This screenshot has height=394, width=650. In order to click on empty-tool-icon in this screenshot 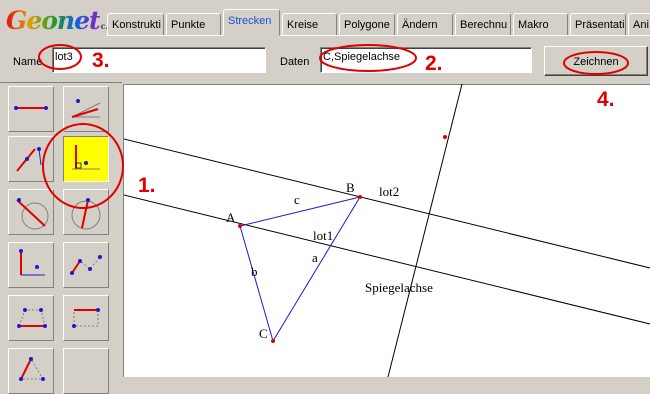, I will do `click(86, 371)`.